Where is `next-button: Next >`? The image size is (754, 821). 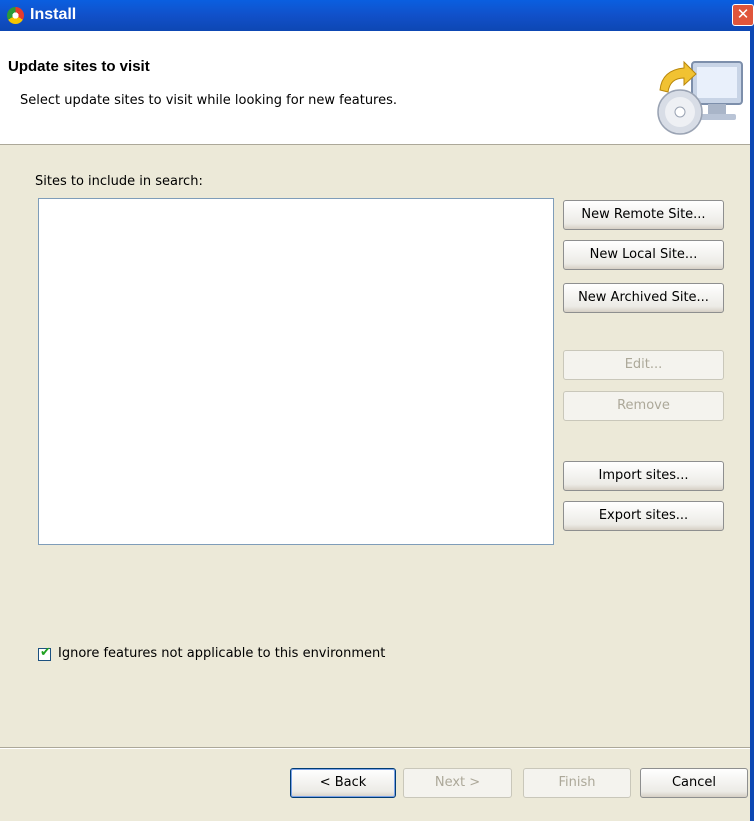
next-button: Next > is located at coordinates (457, 783).